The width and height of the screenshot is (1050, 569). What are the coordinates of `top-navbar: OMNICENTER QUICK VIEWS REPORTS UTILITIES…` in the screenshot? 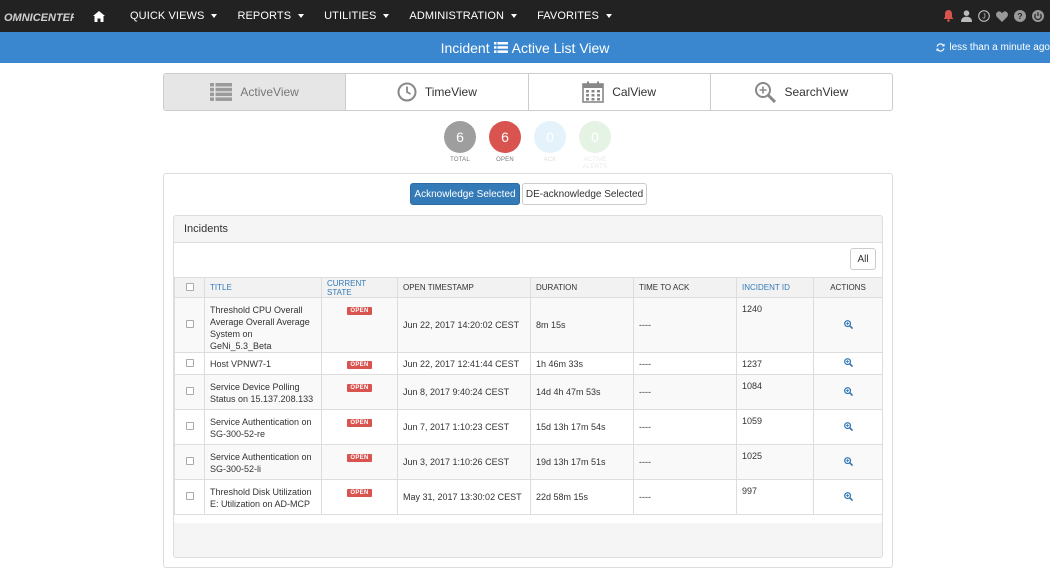 It's located at (525, 16).